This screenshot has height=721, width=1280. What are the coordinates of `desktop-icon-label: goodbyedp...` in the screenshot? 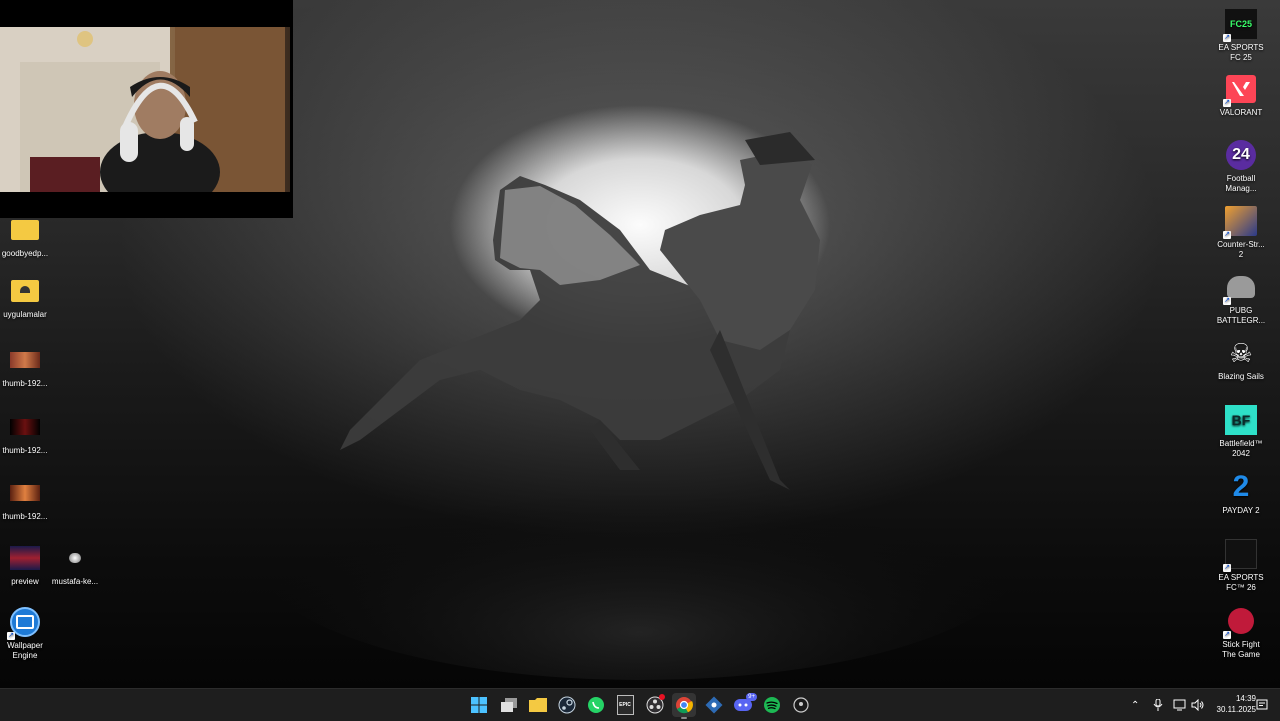 It's located at (25, 253).